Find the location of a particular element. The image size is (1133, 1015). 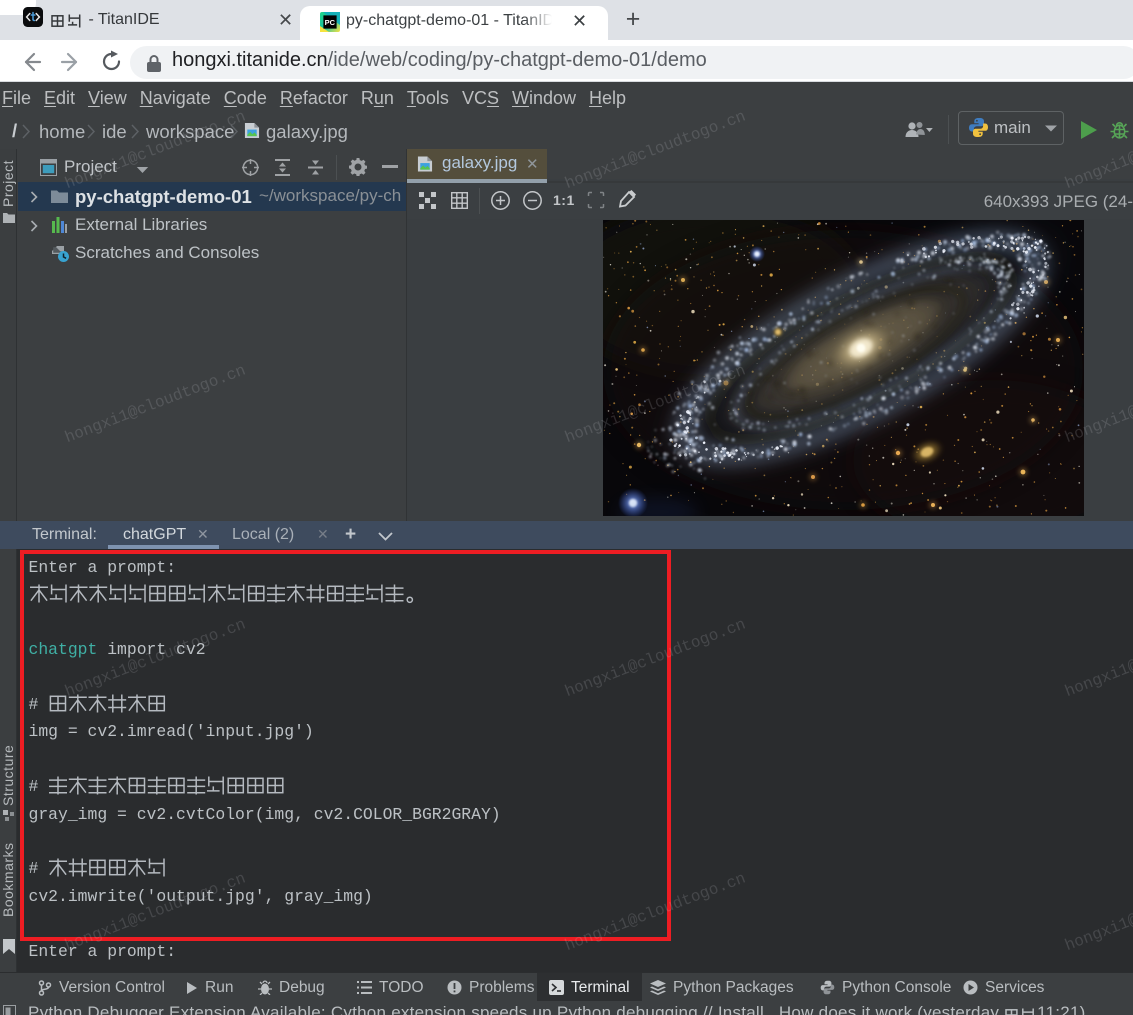

svg-text: PC is located at coordinates (330, 22).